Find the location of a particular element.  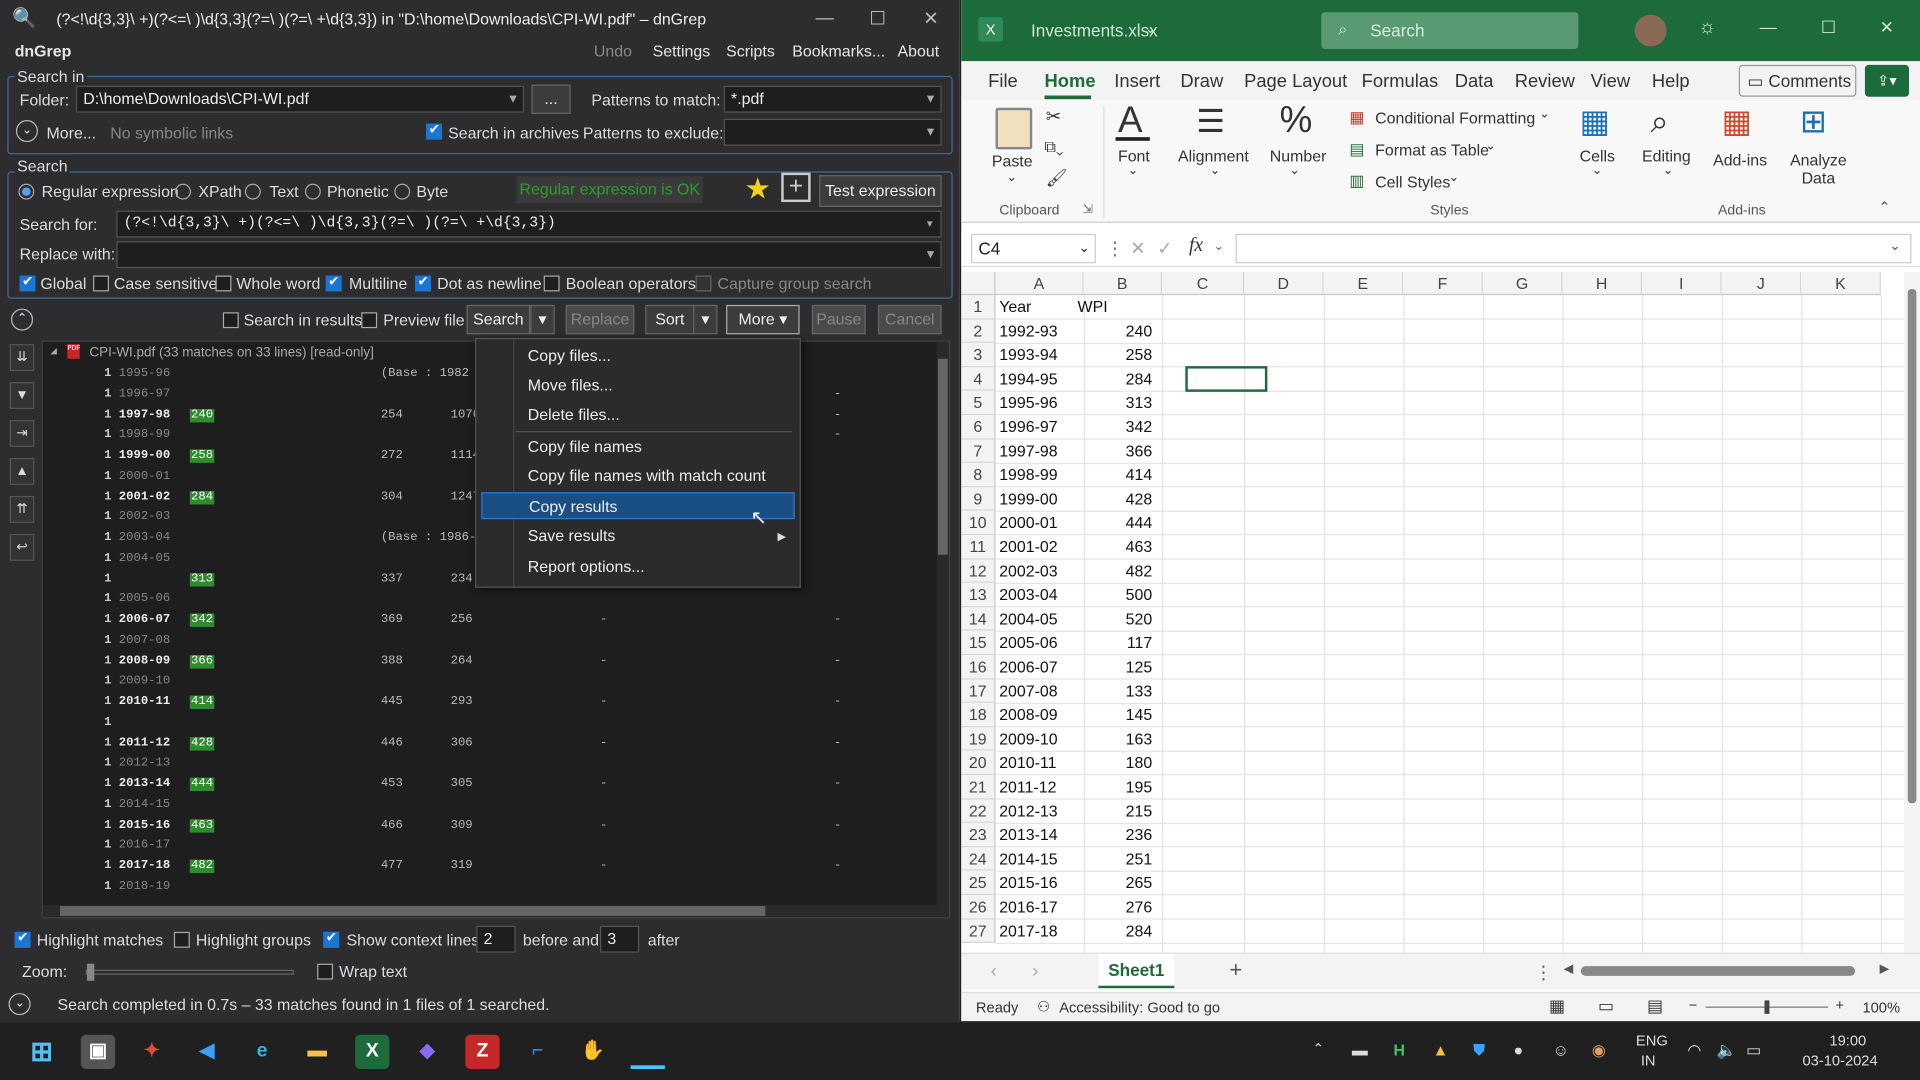

number-dropdown-icon: ⌄ is located at coordinates (1294, 170).